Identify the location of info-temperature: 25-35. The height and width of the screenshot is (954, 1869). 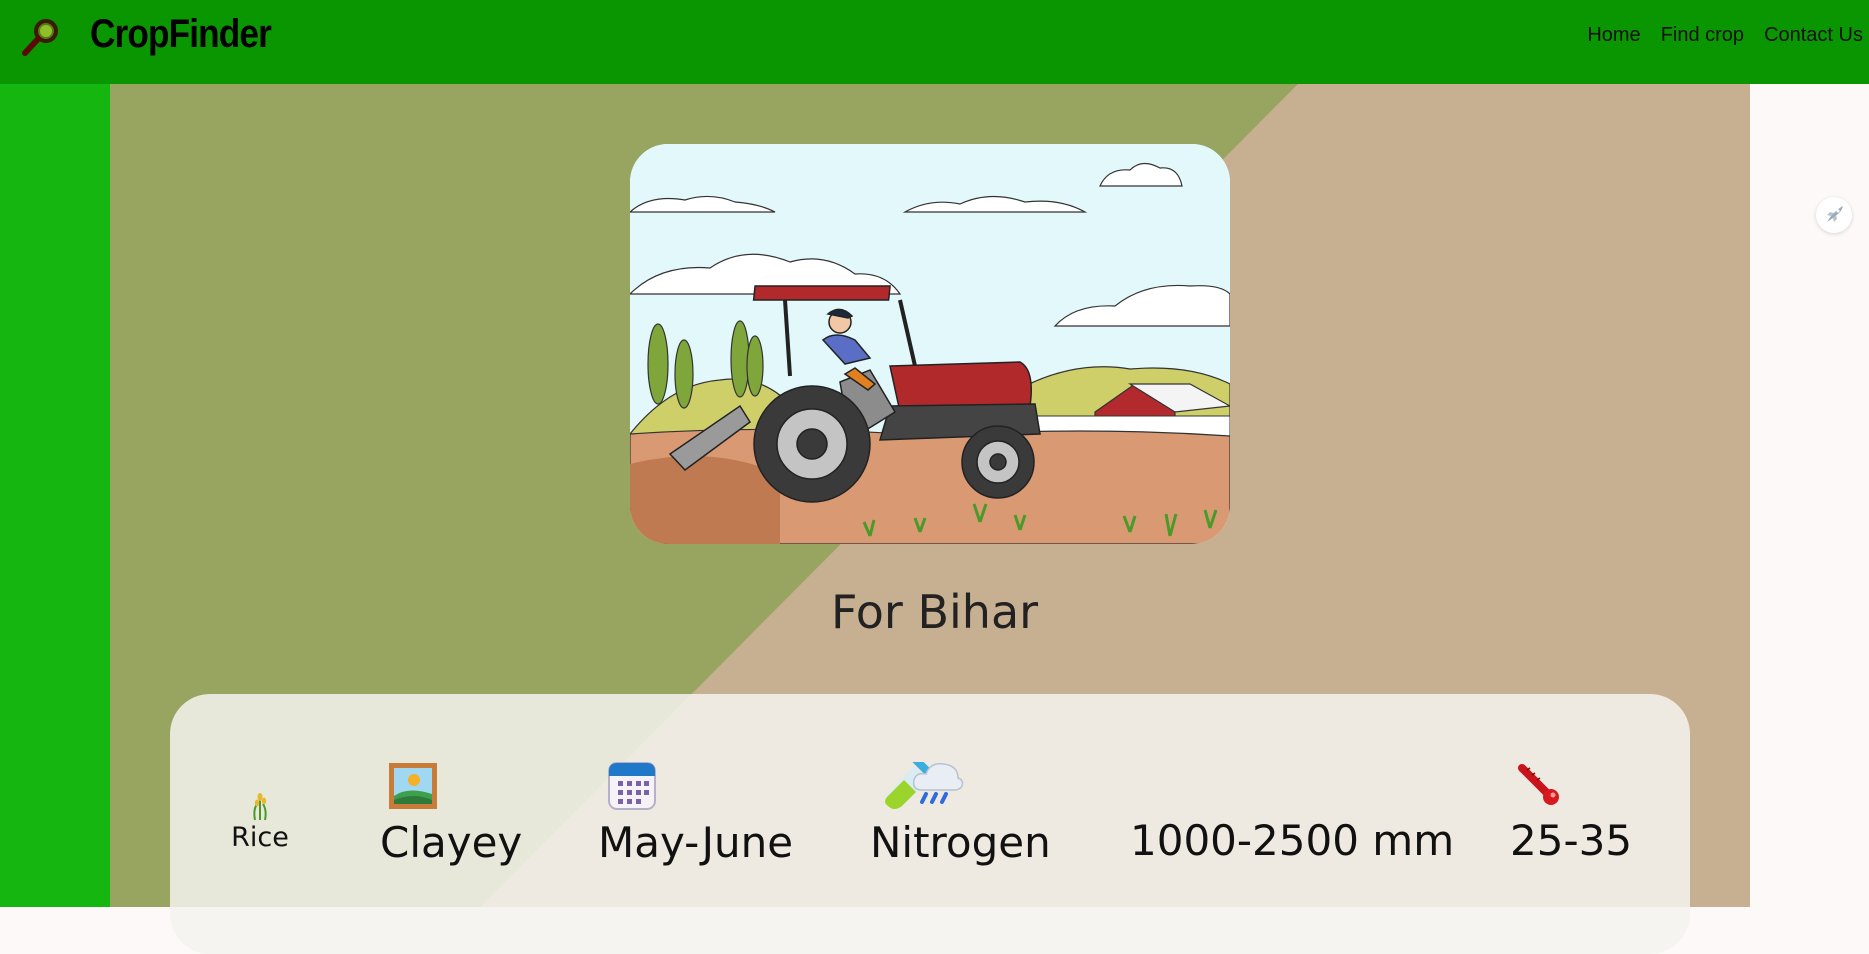
(1571, 813).